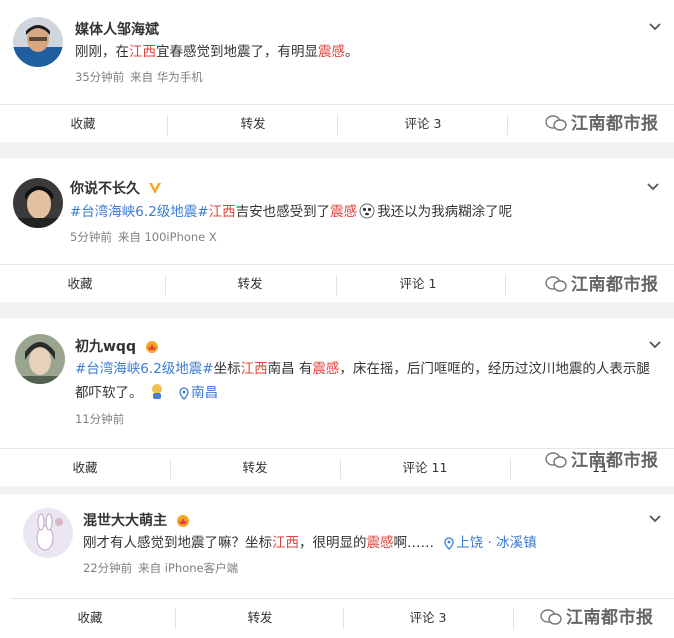  What do you see at coordinates (489, 543) in the screenshot?
I see `location-link: 上饶 · 冰溪镇` at bounding box center [489, 543].